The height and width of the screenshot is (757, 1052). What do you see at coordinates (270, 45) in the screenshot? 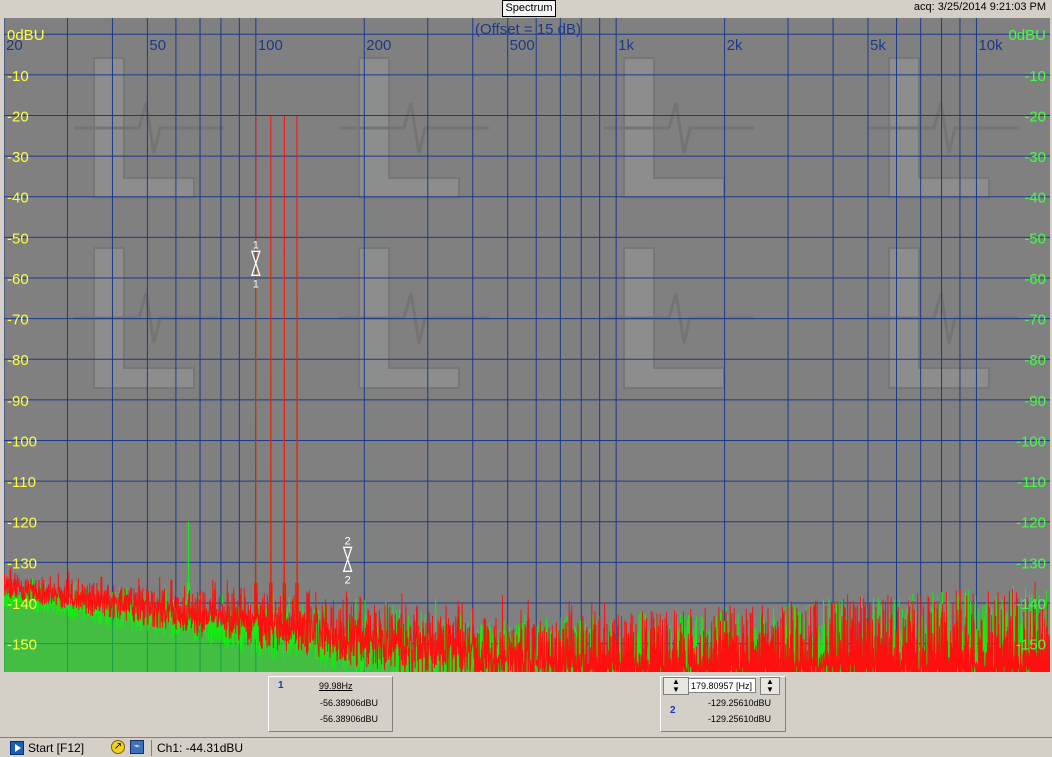
I see `x-tick-label: 100` at bounding box center [270, 45].